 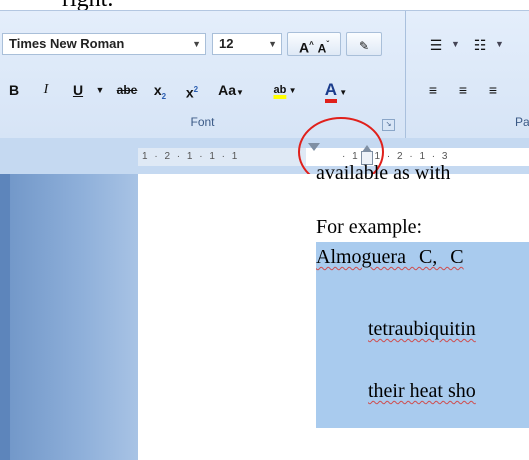 What do you see at coordinates (455, 44) in the screenshot?
I see `bullets-chevron-icon: ▼` at bounding box center [455, 44].